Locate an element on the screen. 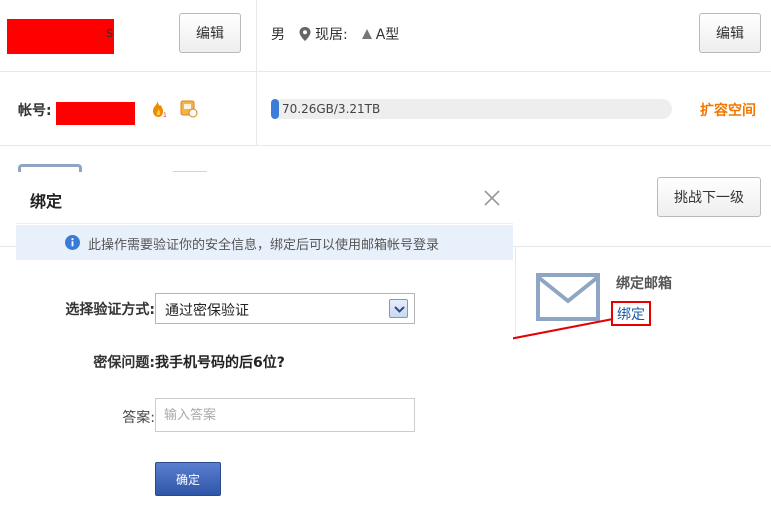 The image size is (771, 507). blood-type-icon is located at coordinates (366, 34).